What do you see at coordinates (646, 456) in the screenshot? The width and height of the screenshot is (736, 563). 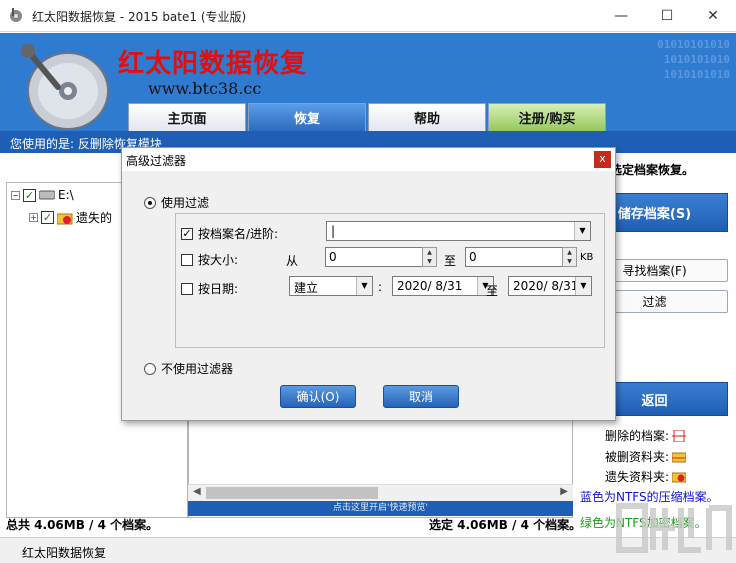 I see `legend-deleted-folder: 被删资料夹:` at bounding box center [646, 456].